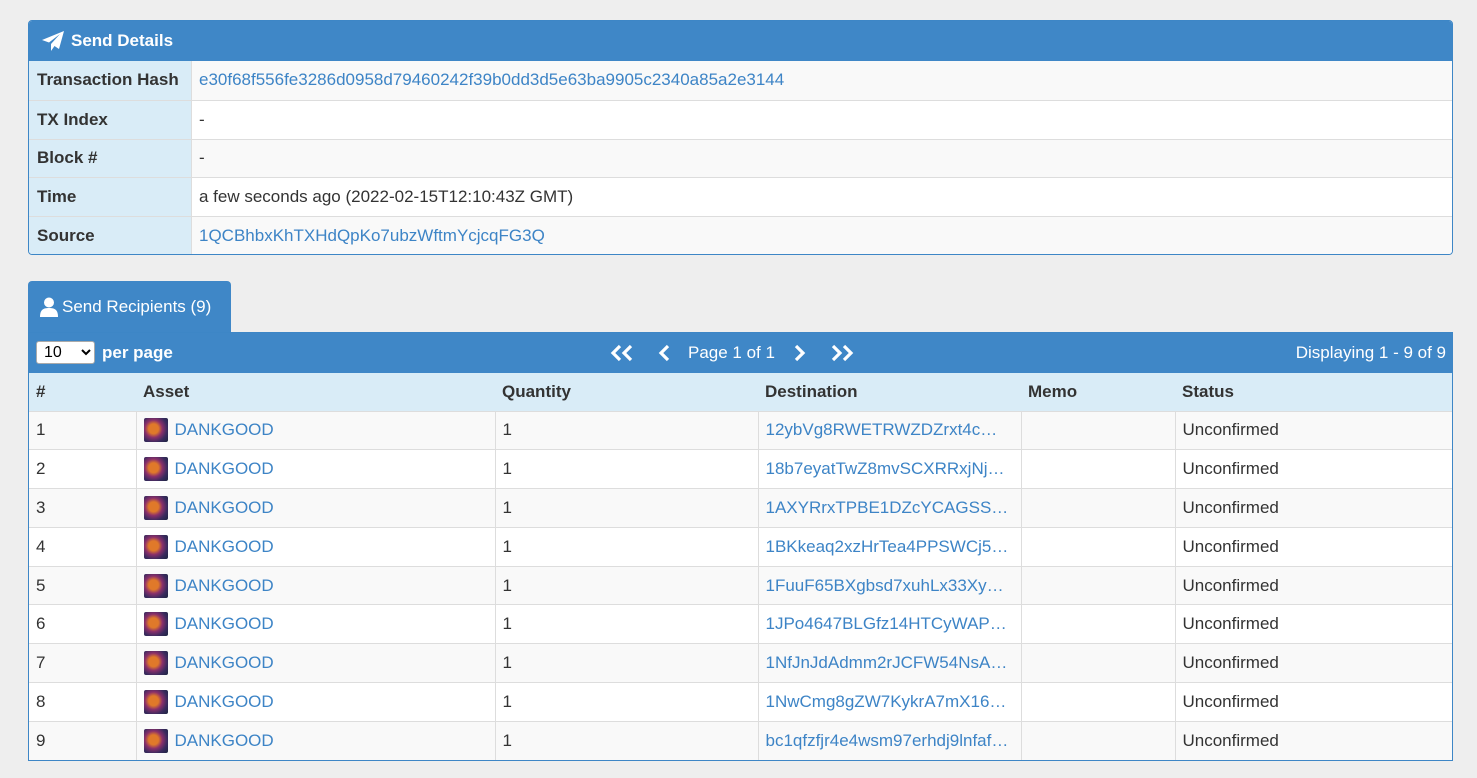 This screenshot has width=1477, height=778. Describe the element at coordinates (822, 120) in the screenshot. I see `detail-value-cell: -` at that location.